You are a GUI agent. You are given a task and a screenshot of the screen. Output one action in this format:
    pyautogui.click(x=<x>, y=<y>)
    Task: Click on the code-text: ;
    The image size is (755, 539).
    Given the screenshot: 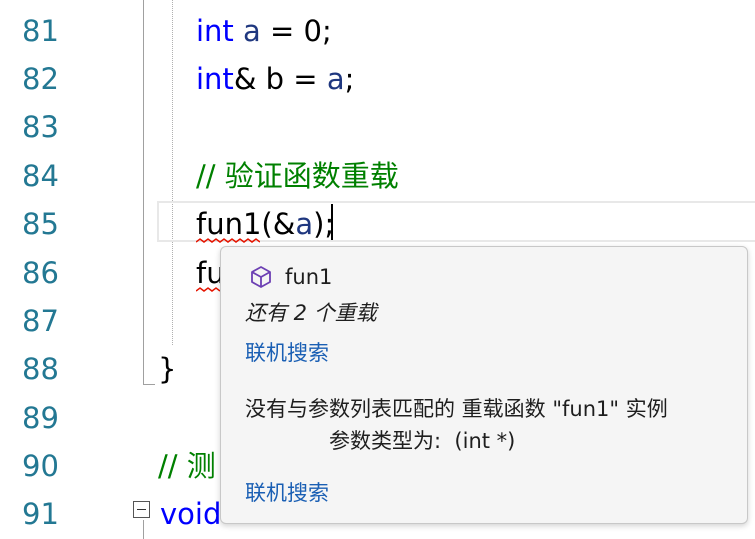 What is the action you would take?
    pyautogui.click(x=349, y=79)
    